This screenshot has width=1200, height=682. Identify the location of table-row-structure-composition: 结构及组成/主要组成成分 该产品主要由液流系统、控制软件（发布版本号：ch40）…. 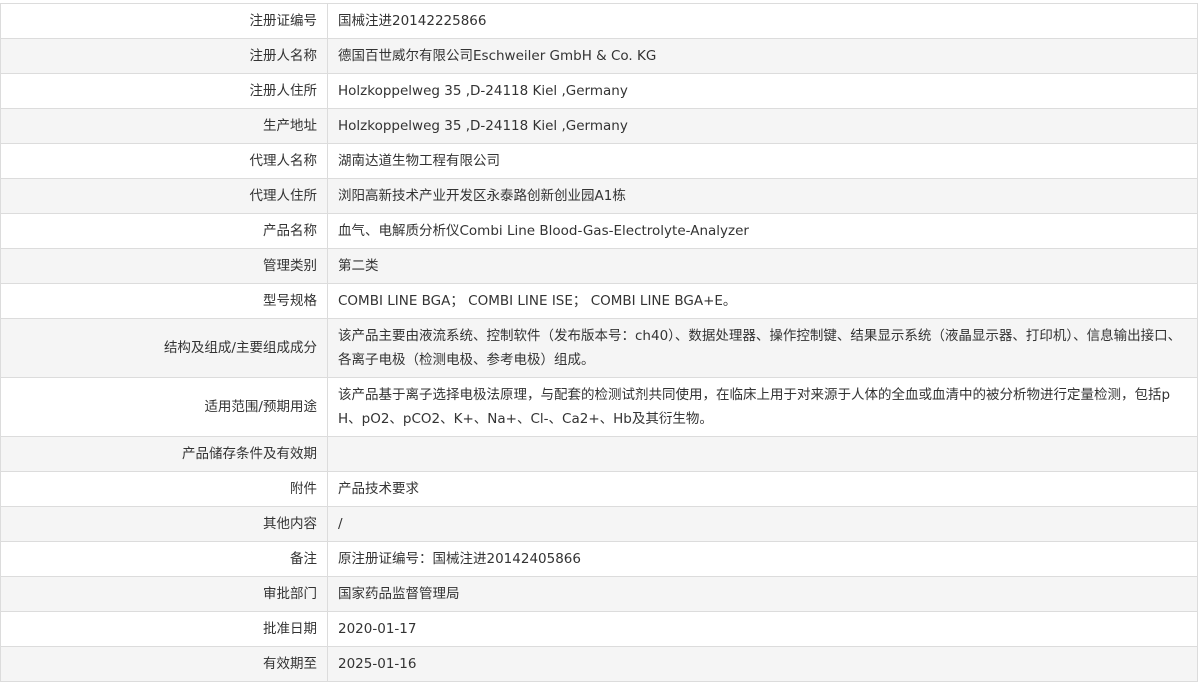
(599, 348).